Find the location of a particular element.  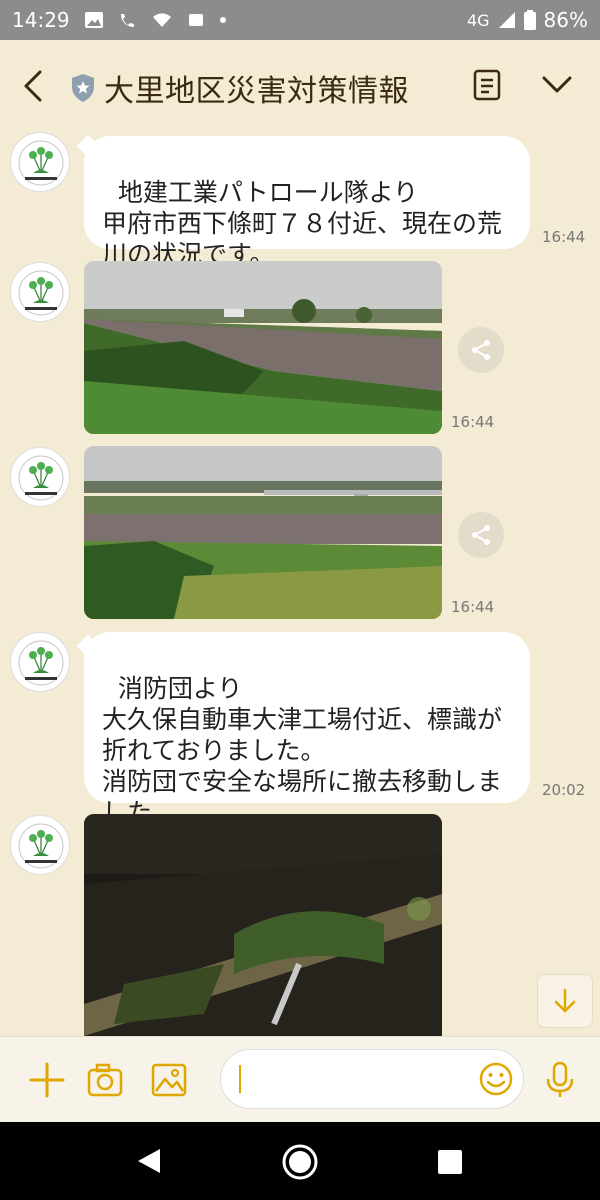

battery-icon is located at coordinates (529, 20).